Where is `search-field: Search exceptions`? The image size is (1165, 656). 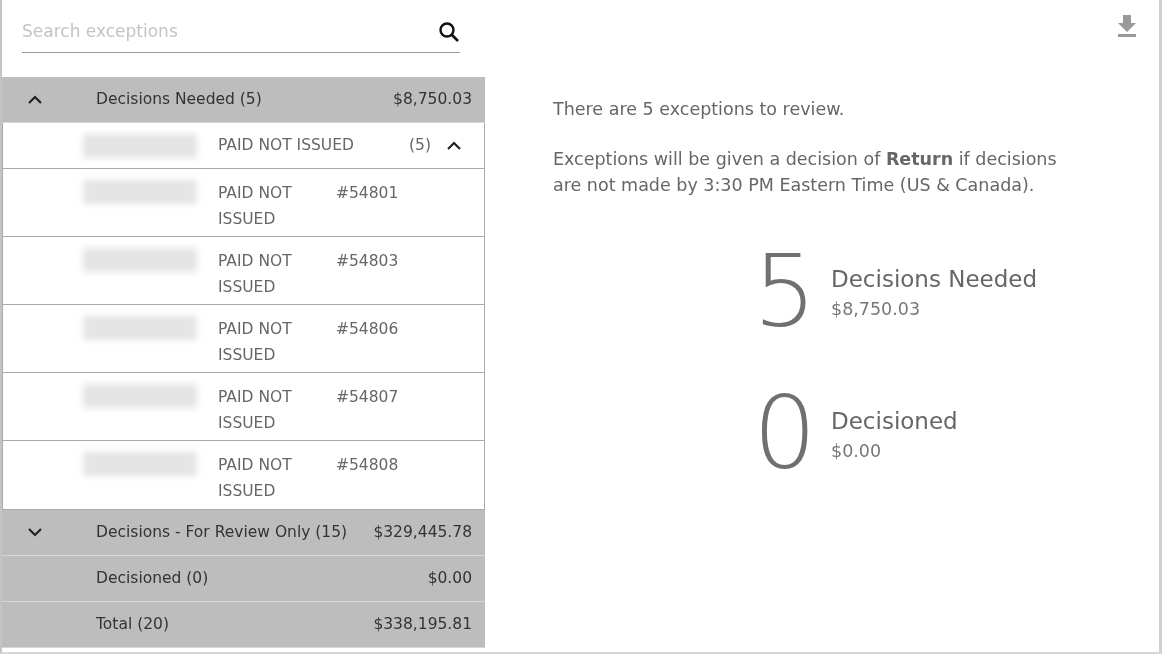 search-field: Search exceptions is located at coordinates (230, 32).